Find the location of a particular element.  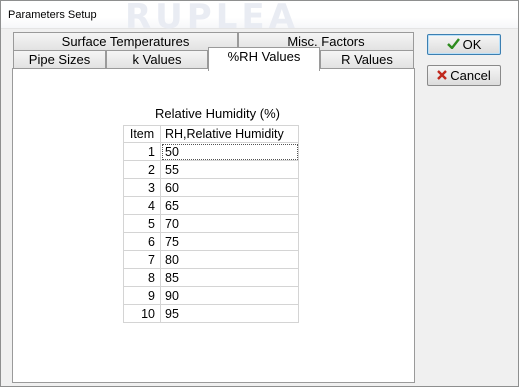

table-row: 3 60 is located at coordinates (211, 187).